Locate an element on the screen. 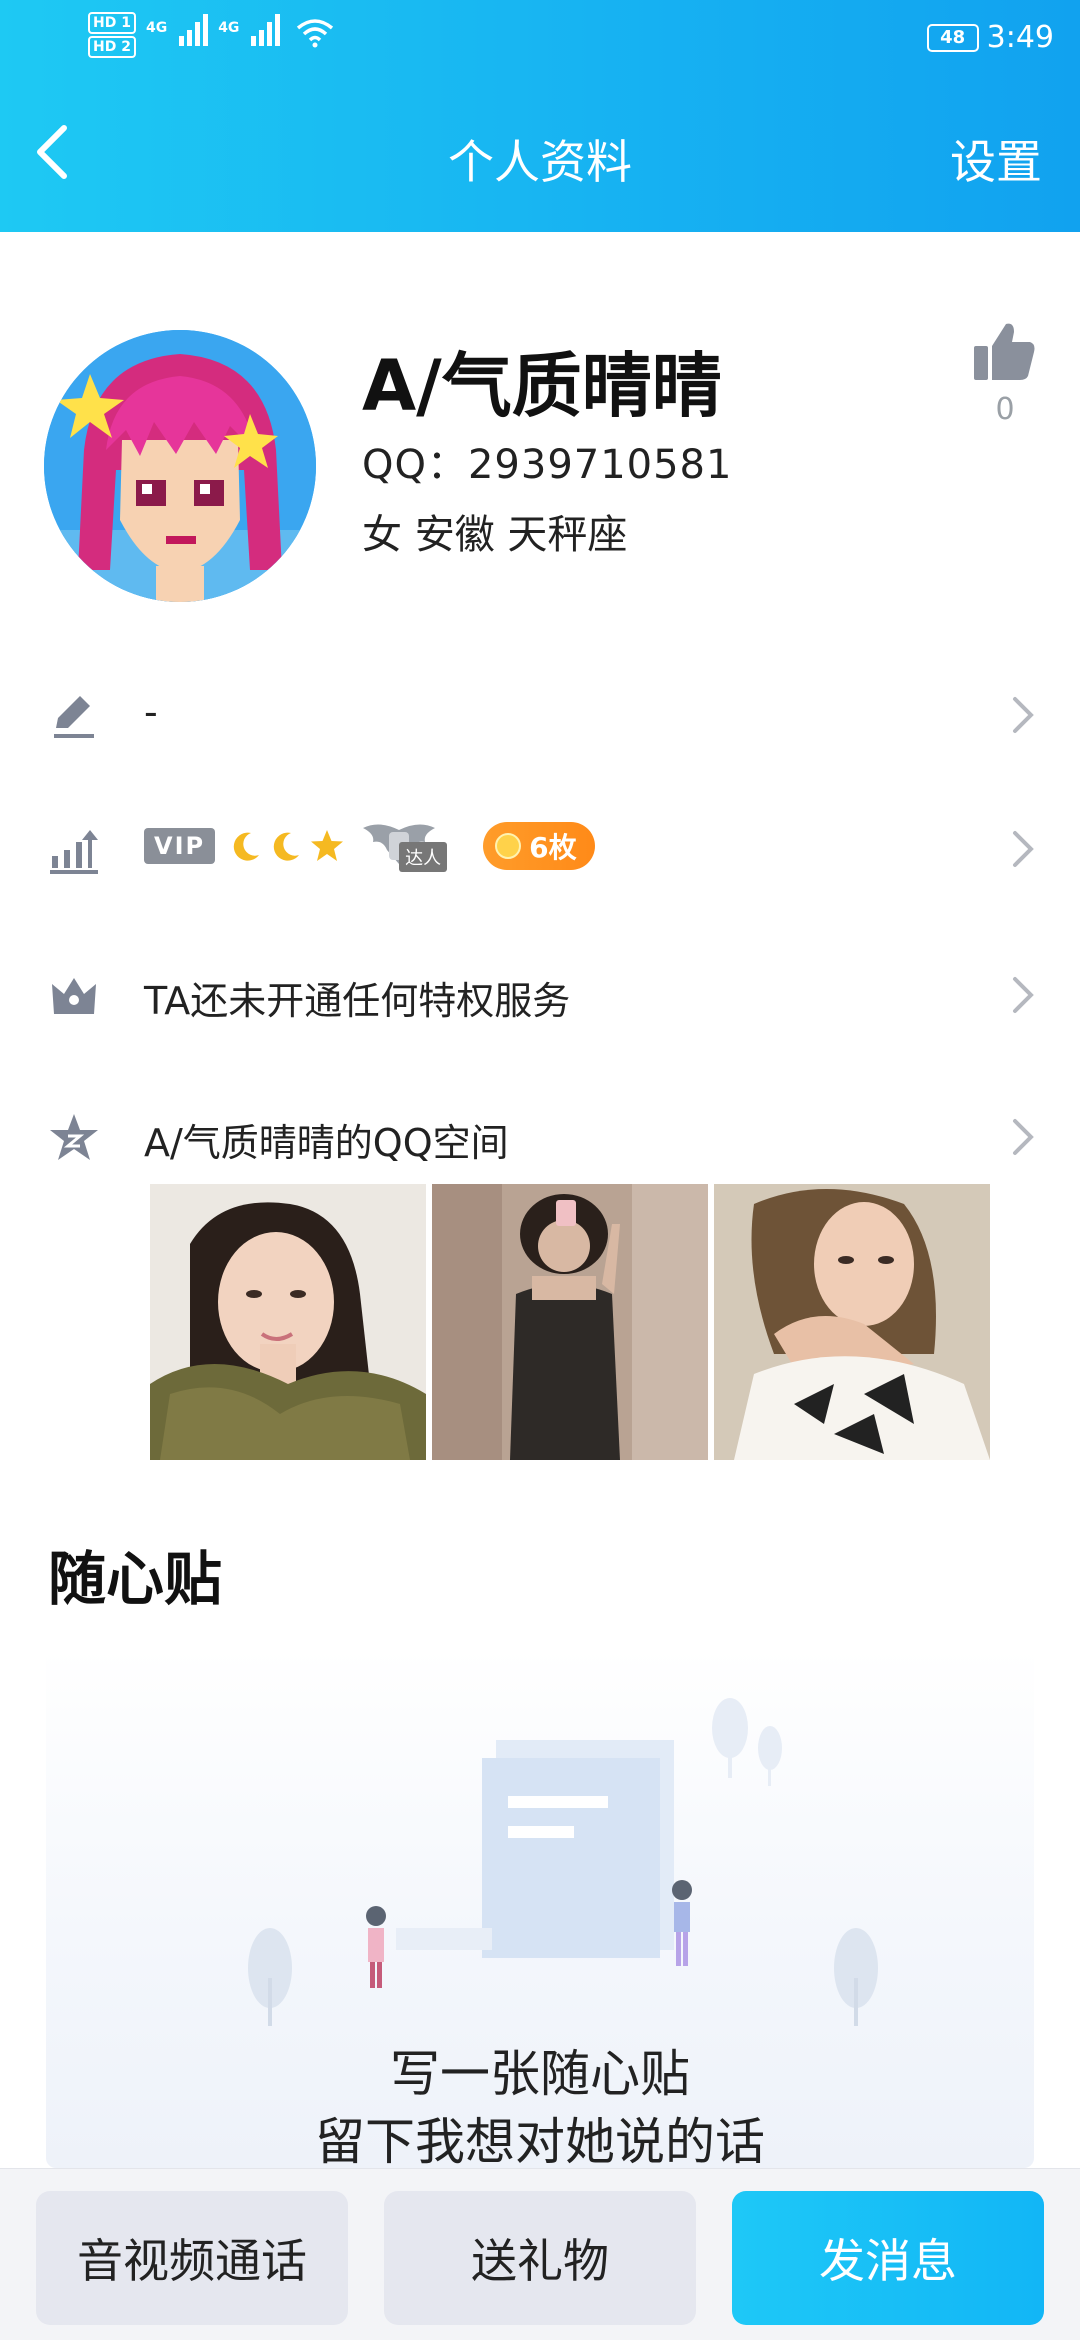 The height and width of the screenshot is (2340, 1080). medal-count: 6枚 is located at coordinates (553, 847).